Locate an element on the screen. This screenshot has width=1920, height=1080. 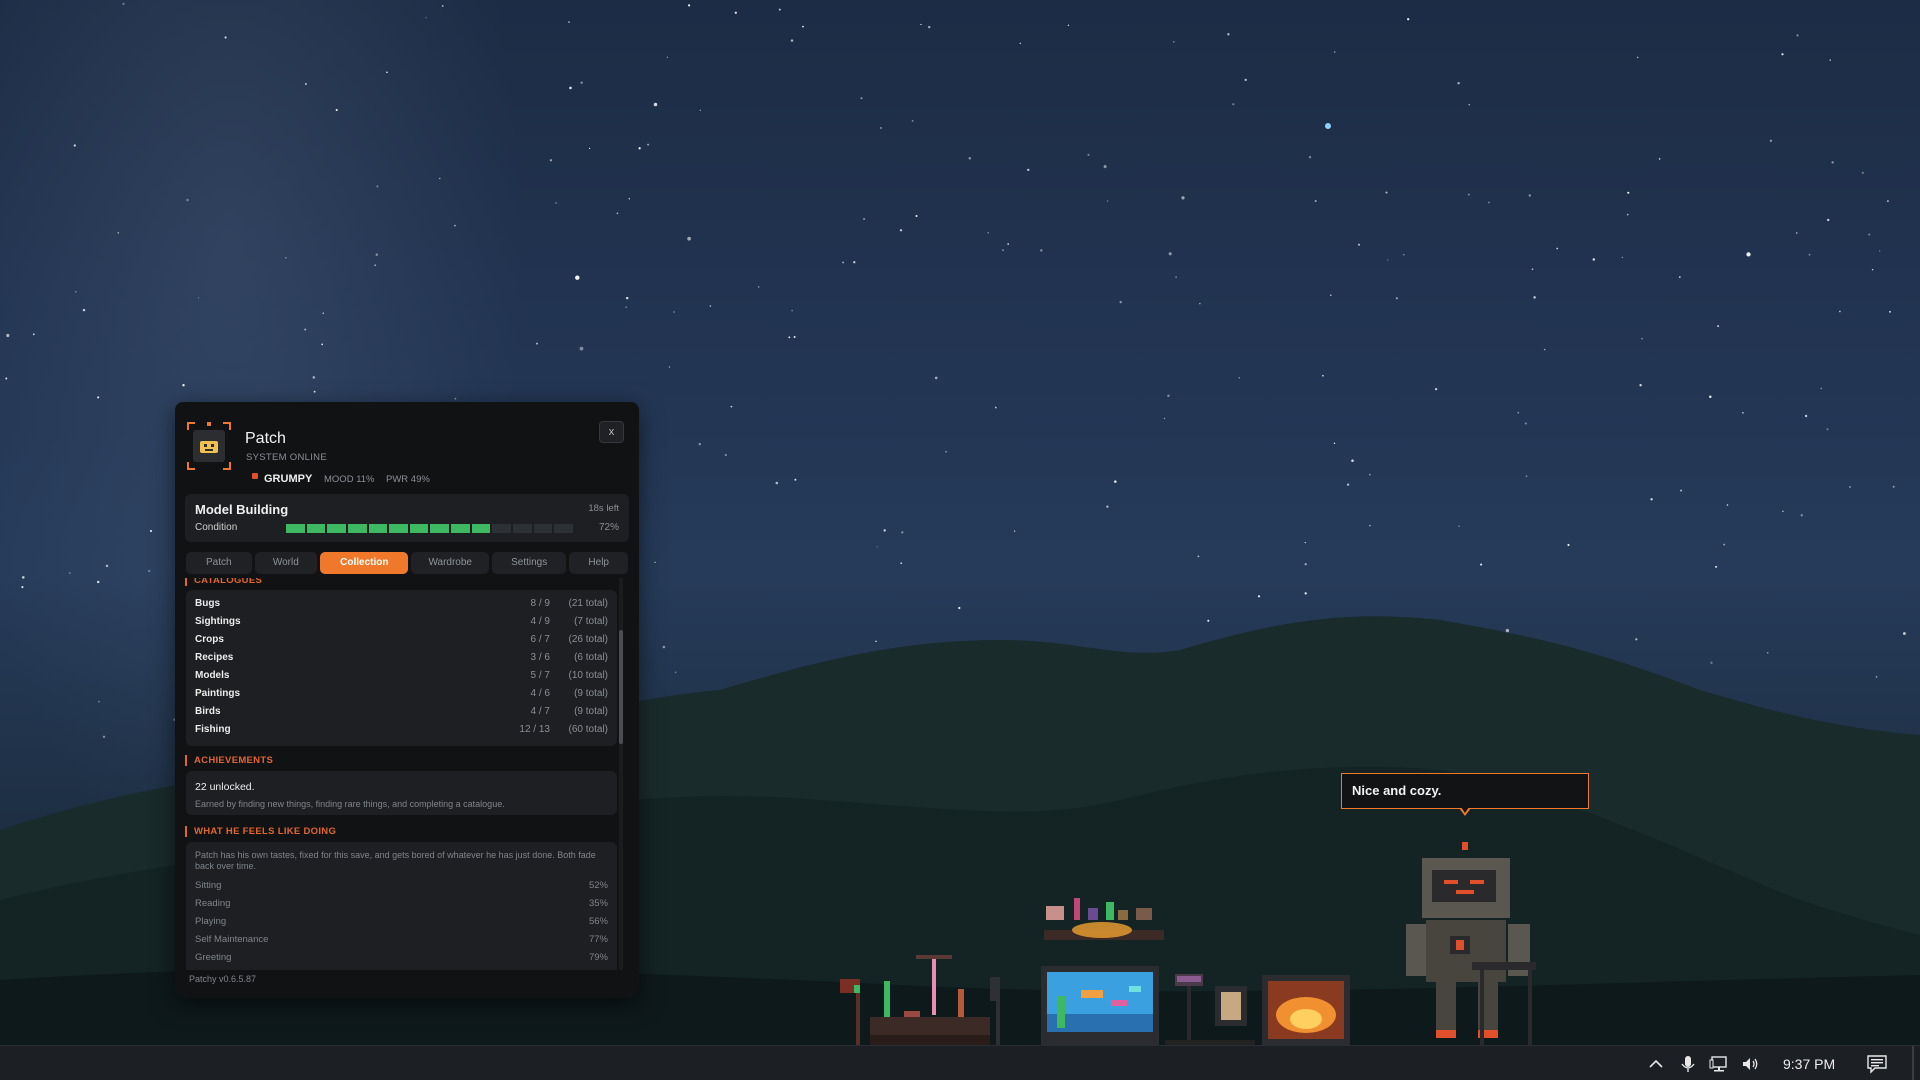
taskbar-clock: 9:37 PM is located at coordinates (1809, 1064).